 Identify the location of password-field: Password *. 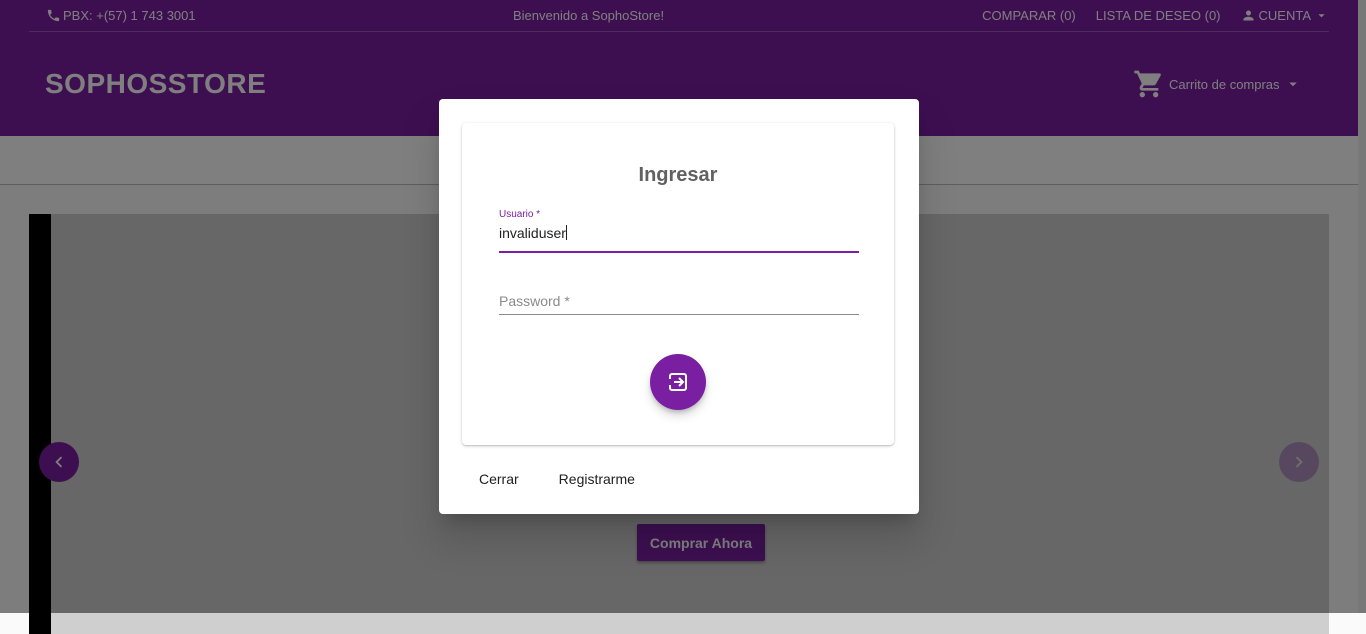
(679, 303).